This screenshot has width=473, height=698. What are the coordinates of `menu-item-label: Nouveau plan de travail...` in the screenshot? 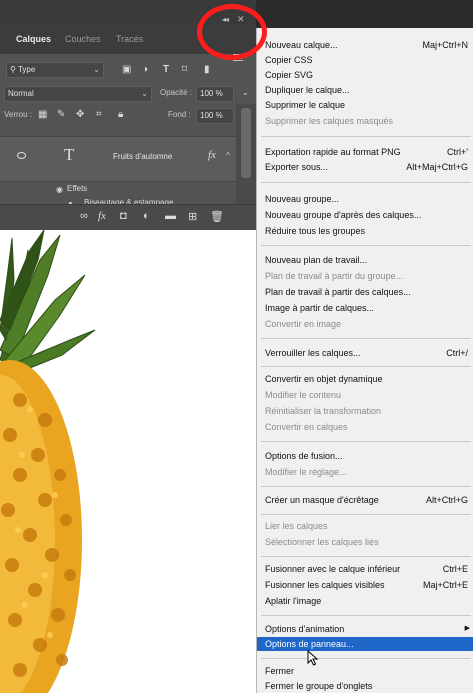 It's located at (316, 260).